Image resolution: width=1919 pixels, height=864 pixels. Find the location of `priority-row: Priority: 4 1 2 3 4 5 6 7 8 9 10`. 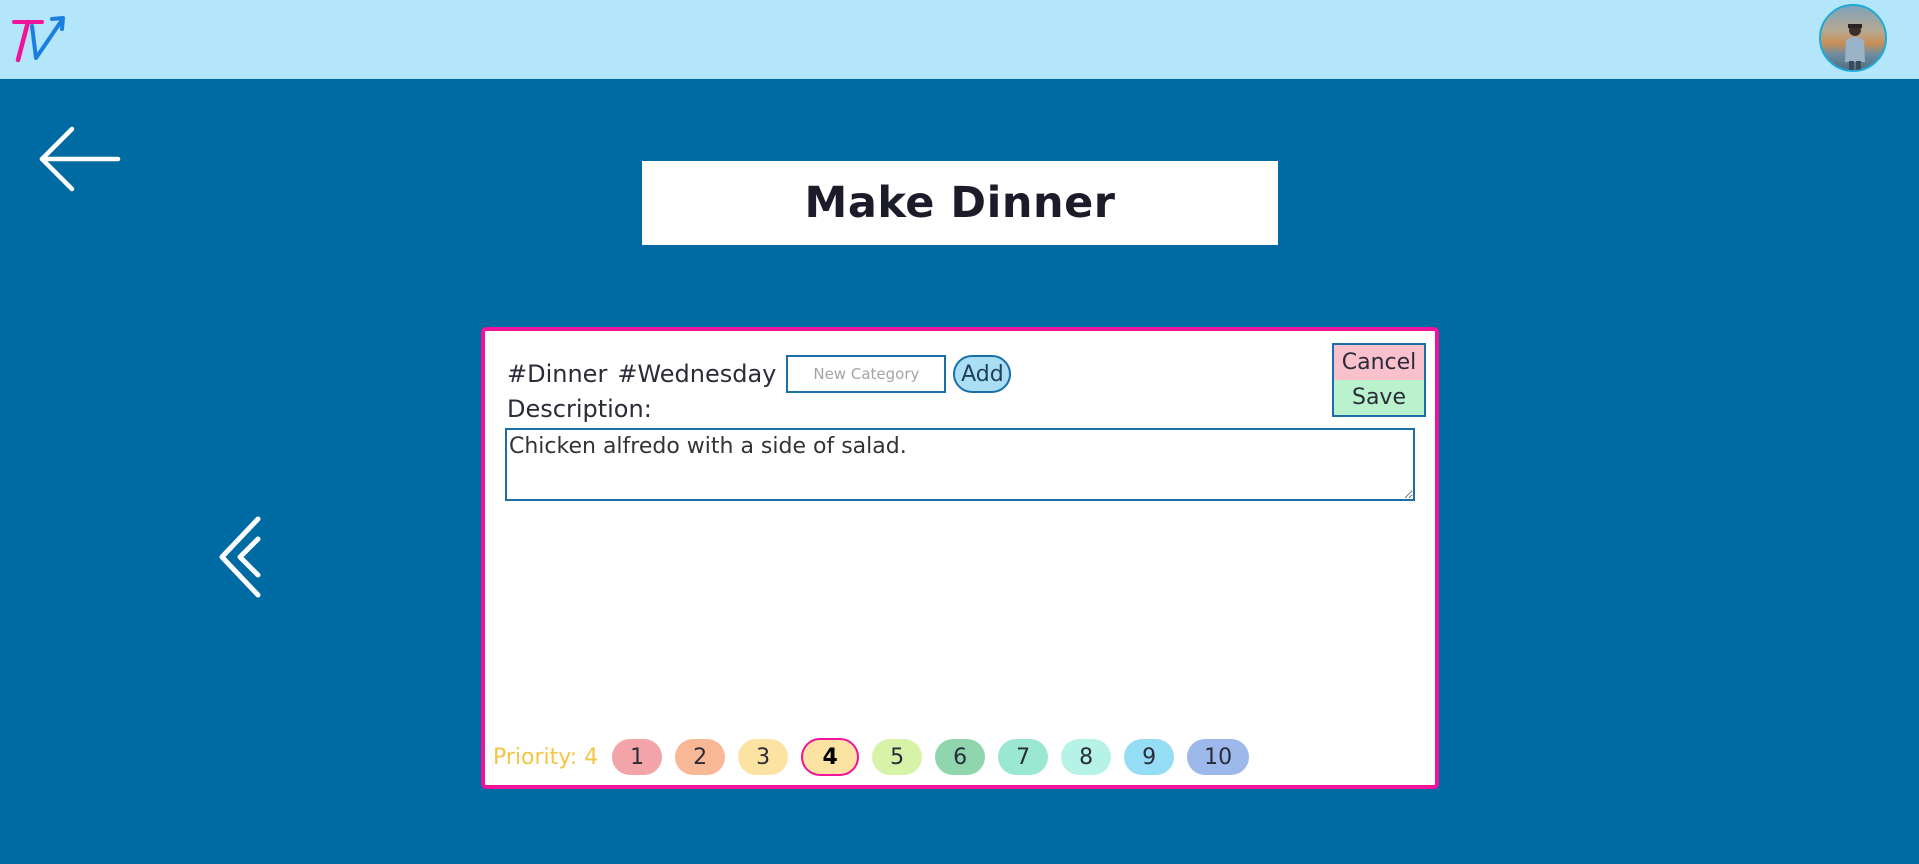

priority-row: Priority: 4 1 2 3 4 5 6 7 8 9 10 is located at coordinates (877, 757).